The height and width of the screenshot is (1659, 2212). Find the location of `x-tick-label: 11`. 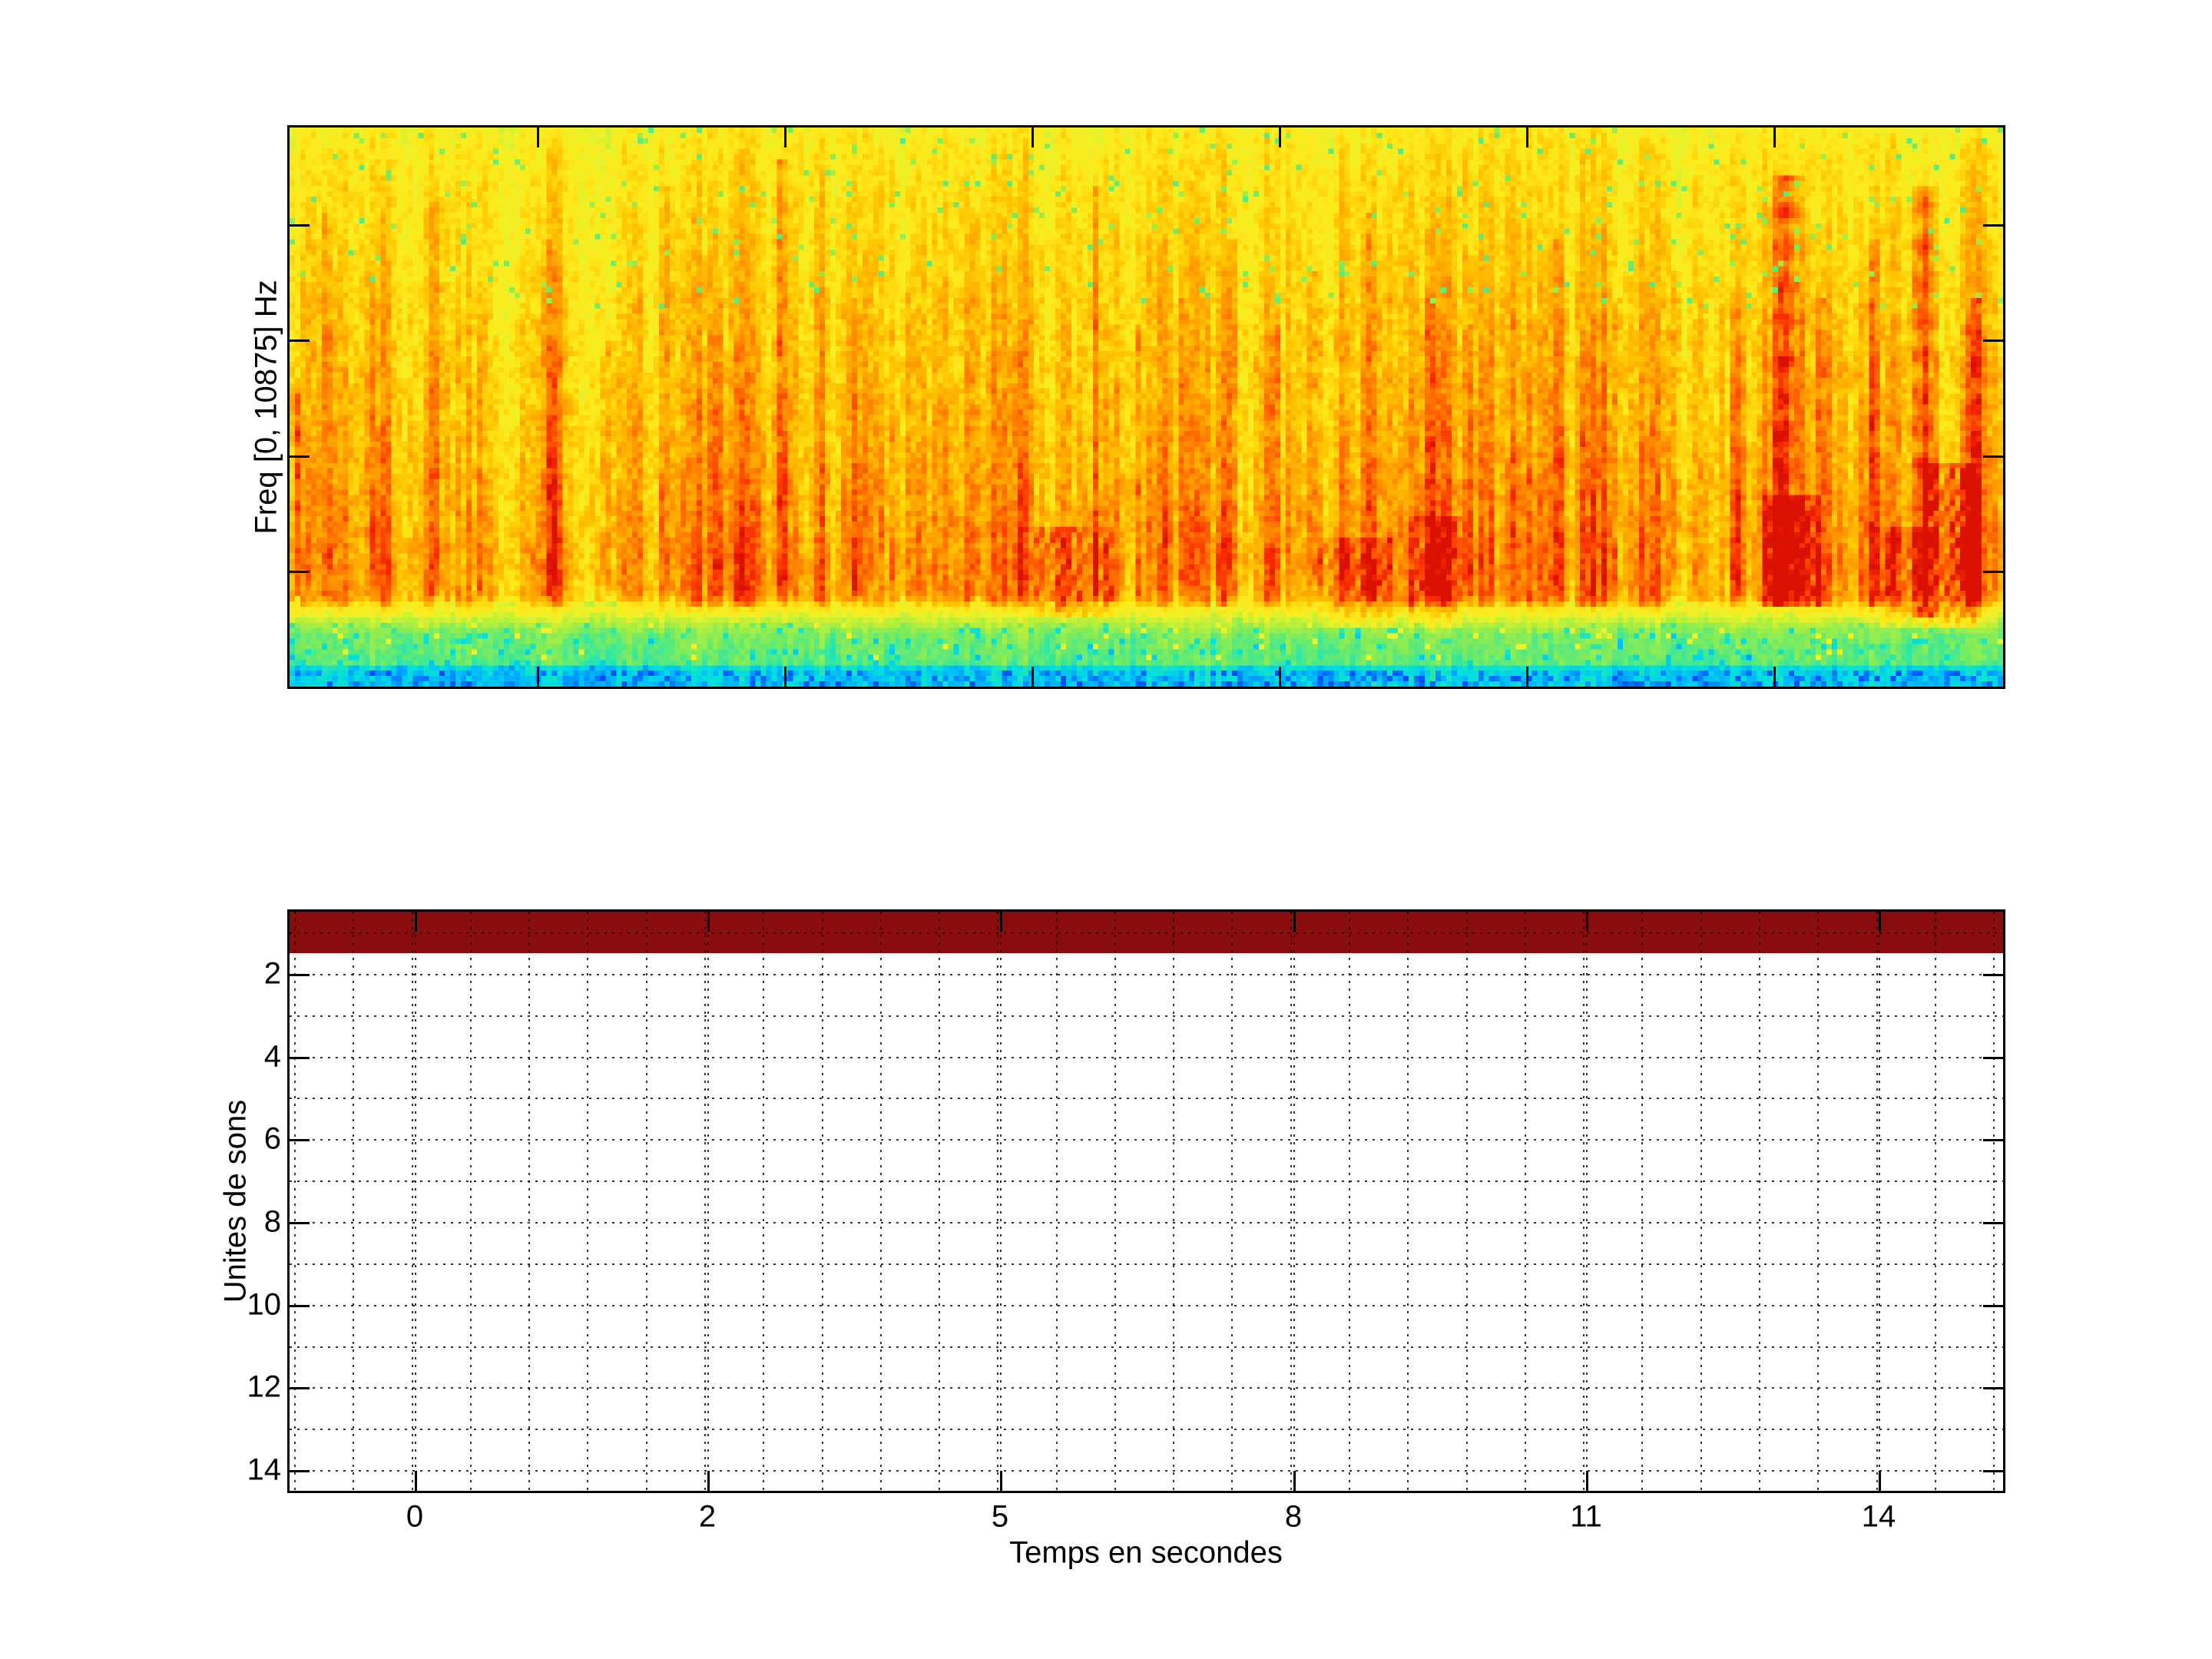

x-tick-label: 11 is located at coordinates (1586, 1517).